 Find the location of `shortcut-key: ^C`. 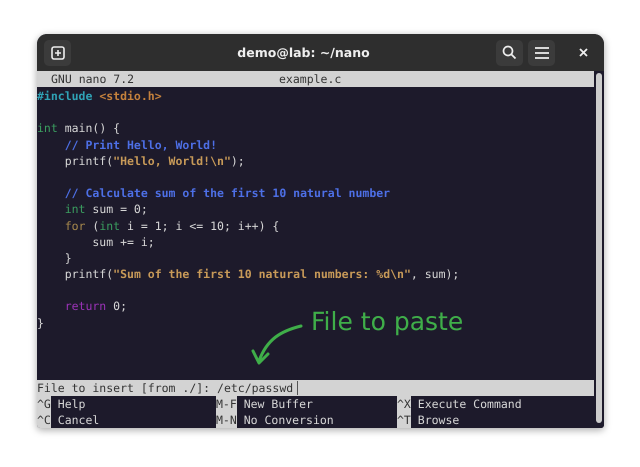

shortcut-key: ^C is located at coordinates (44, 420).